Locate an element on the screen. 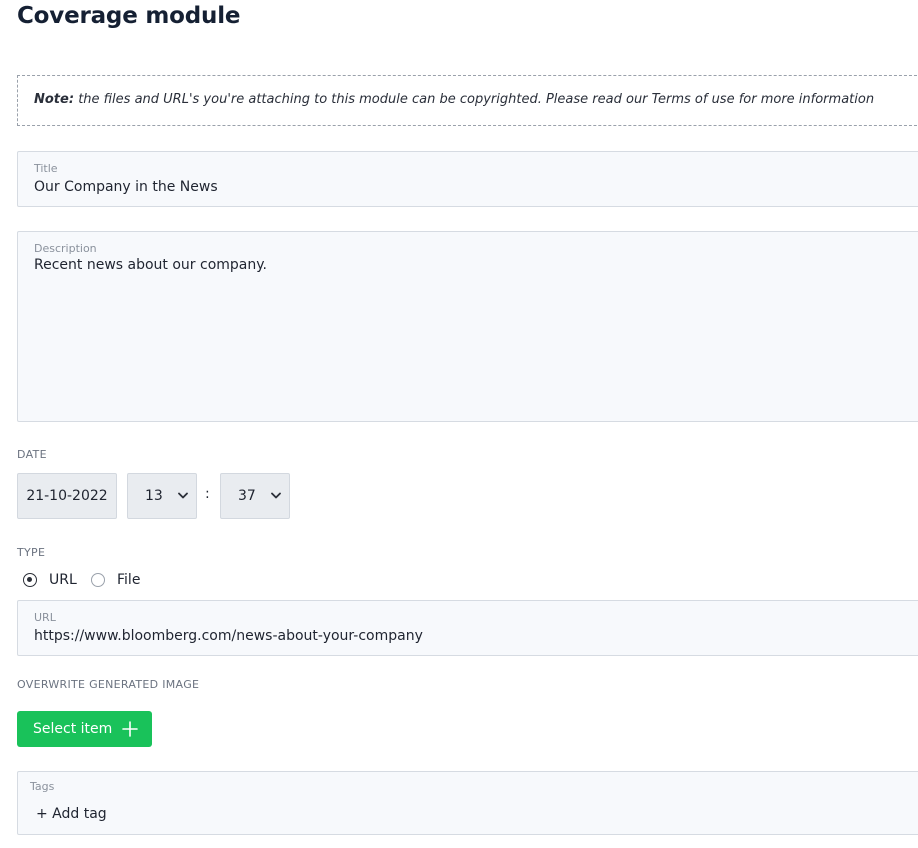 This screenshot has width=918, height=848. minute-select: 37 is located at coordinates (255, 496).